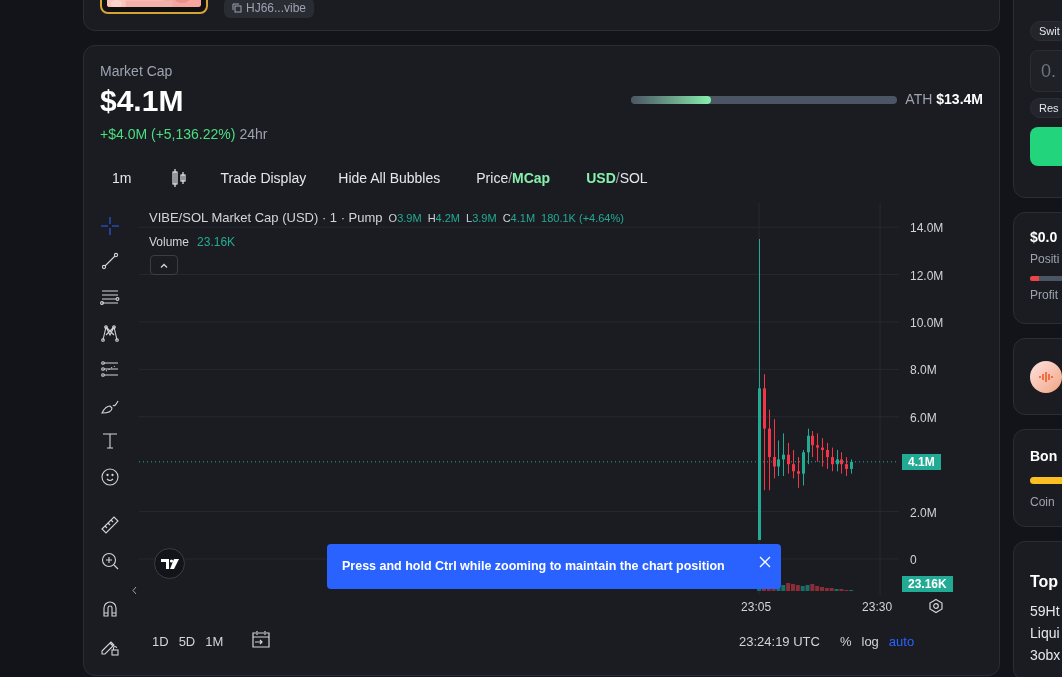 Image resolution: width=1062 pixels, height=677 pixels. What do you see at coordinates (617, 178) in the screenshot?
I see `toggle-button: USD/SOL` at bounding box center [617, 178].